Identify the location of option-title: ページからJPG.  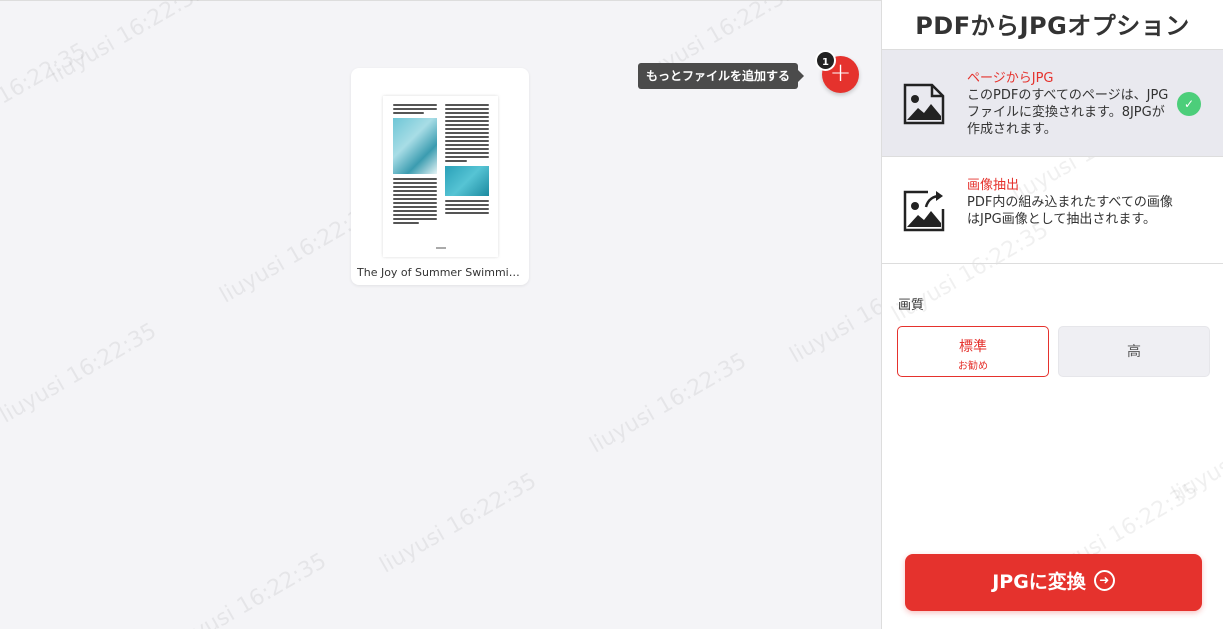
(1010, 78).